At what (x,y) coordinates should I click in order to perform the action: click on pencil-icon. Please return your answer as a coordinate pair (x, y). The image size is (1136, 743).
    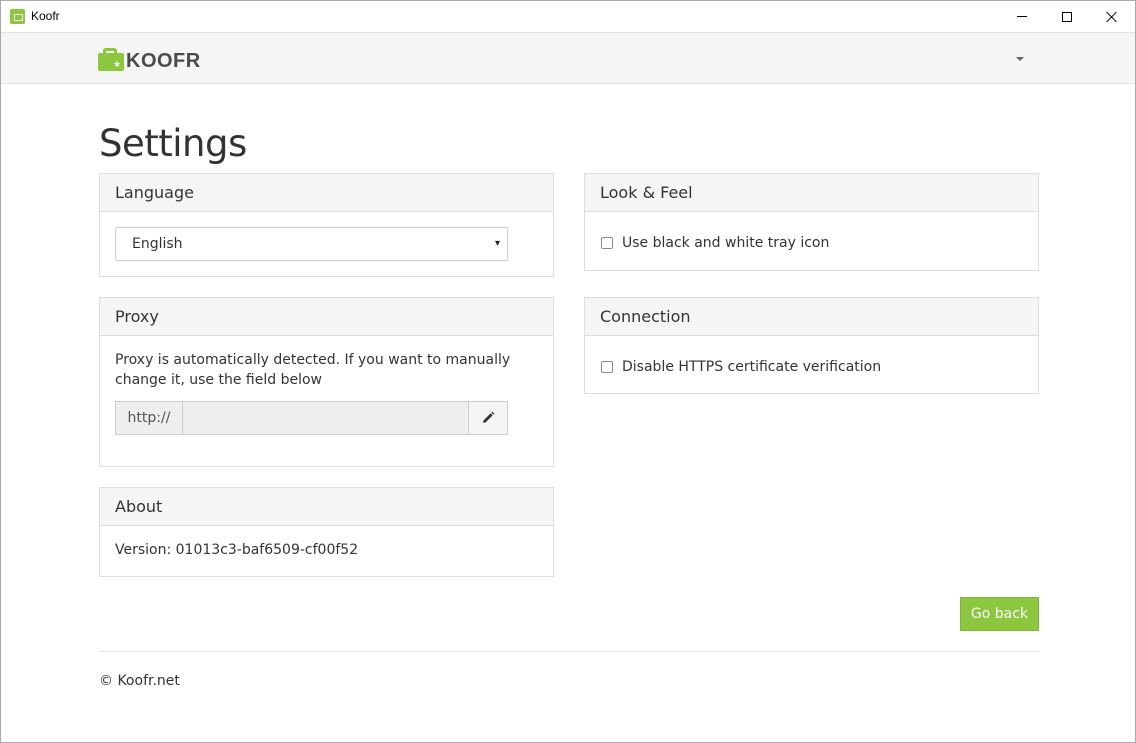
    Looking at the image, I should click on (489, 417).